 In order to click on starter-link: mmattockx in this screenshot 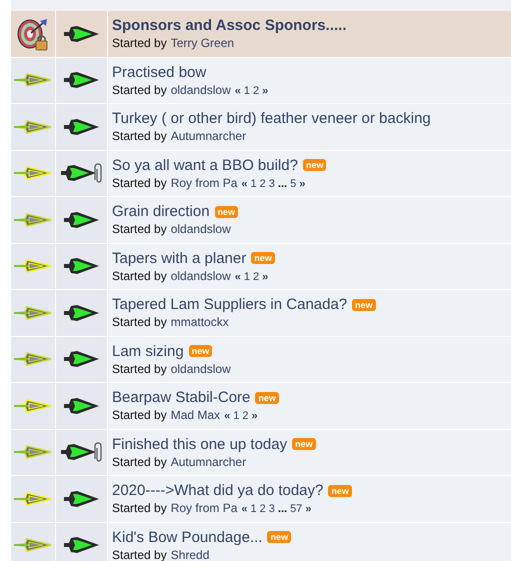, I will do `click(199, 322)`.